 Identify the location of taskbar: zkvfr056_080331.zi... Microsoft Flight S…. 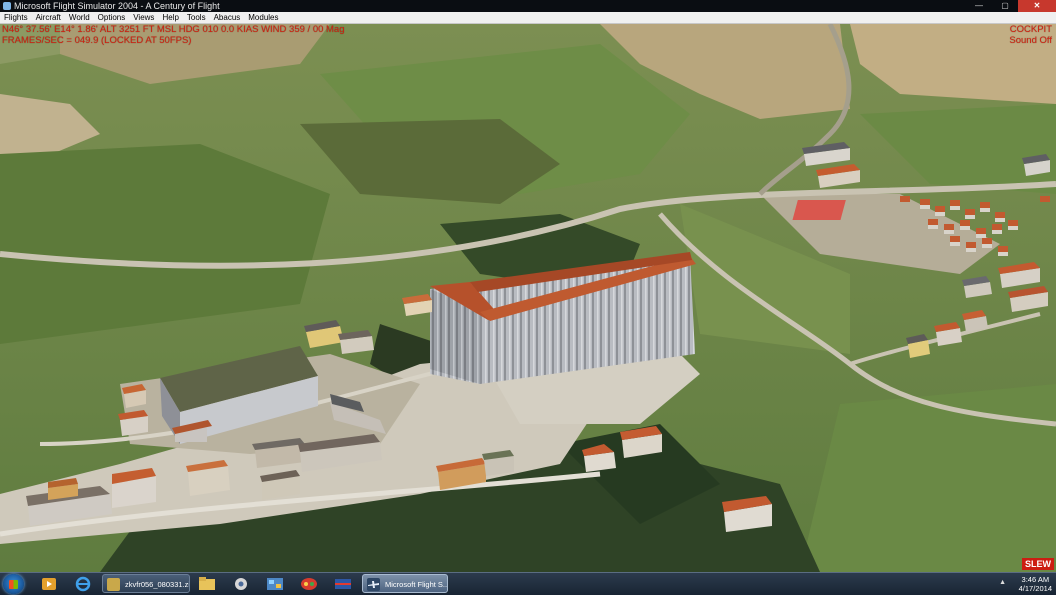
(528, 583).